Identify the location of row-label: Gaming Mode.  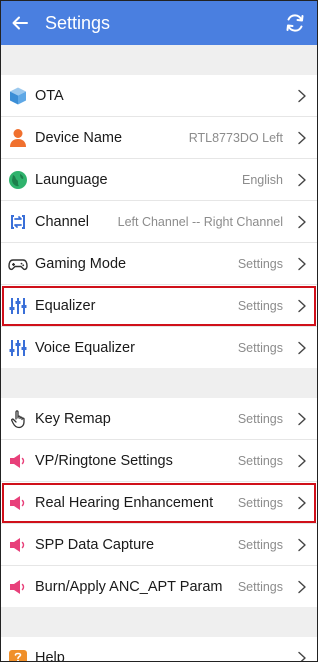
(81, 263).